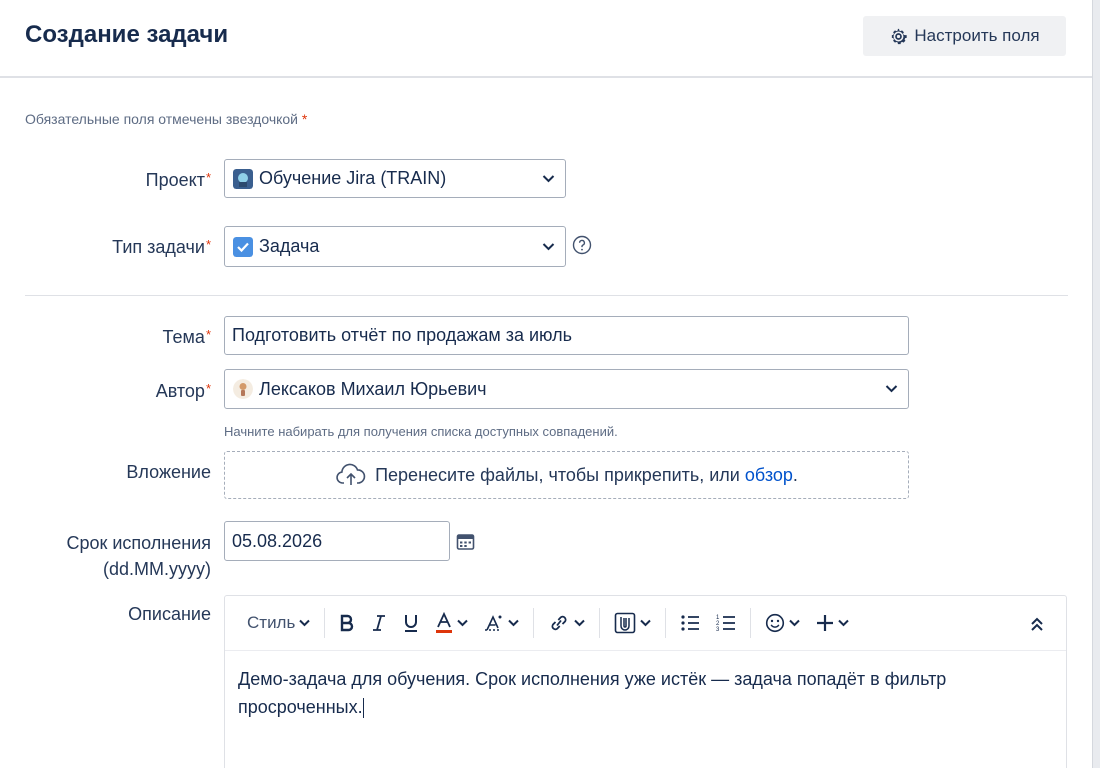 This screenshot has width=1100, height=768. What do you see at coordinates (138, 543) in the screenshot?
I see `due-date-label-line1: Срок исполнения` at bounding box center [138, 543].